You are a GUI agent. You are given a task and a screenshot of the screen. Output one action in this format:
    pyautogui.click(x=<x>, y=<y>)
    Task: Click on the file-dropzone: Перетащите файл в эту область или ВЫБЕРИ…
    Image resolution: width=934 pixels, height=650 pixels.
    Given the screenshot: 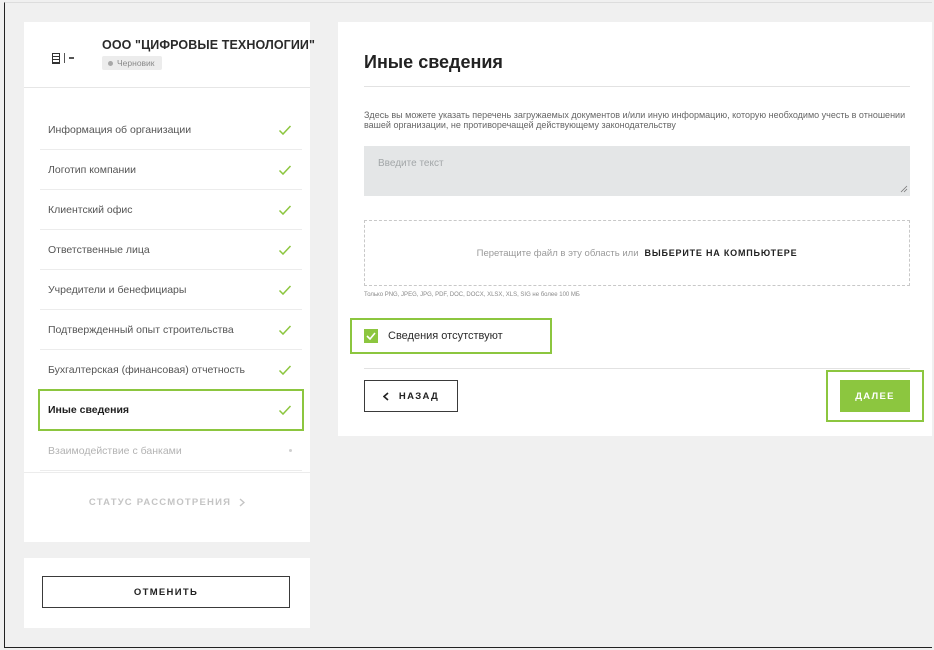 What is the action you would take?
    pyautogui.click(x=637, y=253)
    